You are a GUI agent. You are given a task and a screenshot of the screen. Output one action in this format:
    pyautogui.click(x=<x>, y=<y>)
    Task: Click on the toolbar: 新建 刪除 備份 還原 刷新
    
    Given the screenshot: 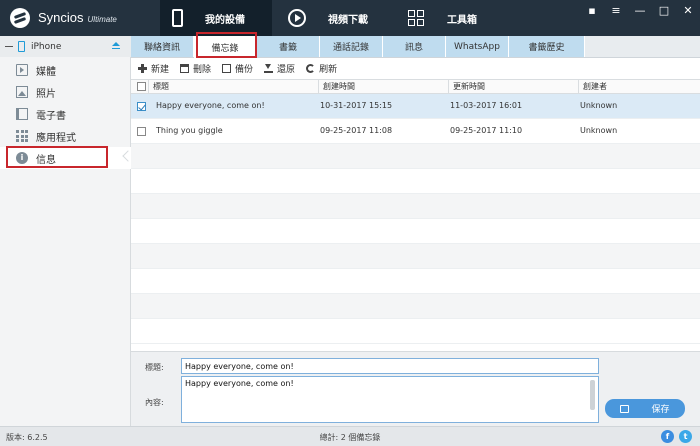 What is the action you would take?
    pyautogui.click(x=415, y=68)
    